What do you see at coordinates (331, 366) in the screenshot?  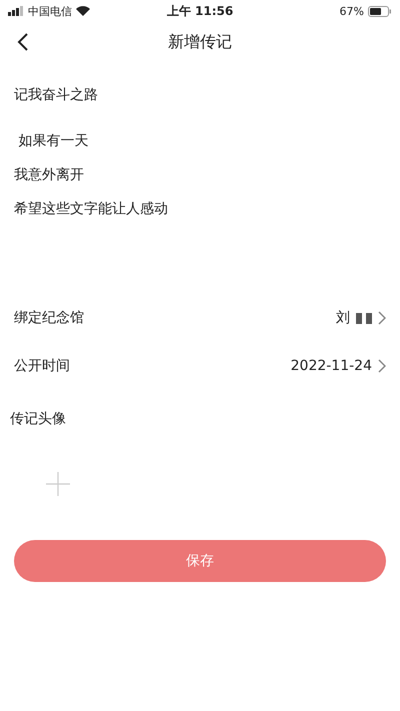 I see `row-value: 2022-11-24` at bounding box center [331, 366].